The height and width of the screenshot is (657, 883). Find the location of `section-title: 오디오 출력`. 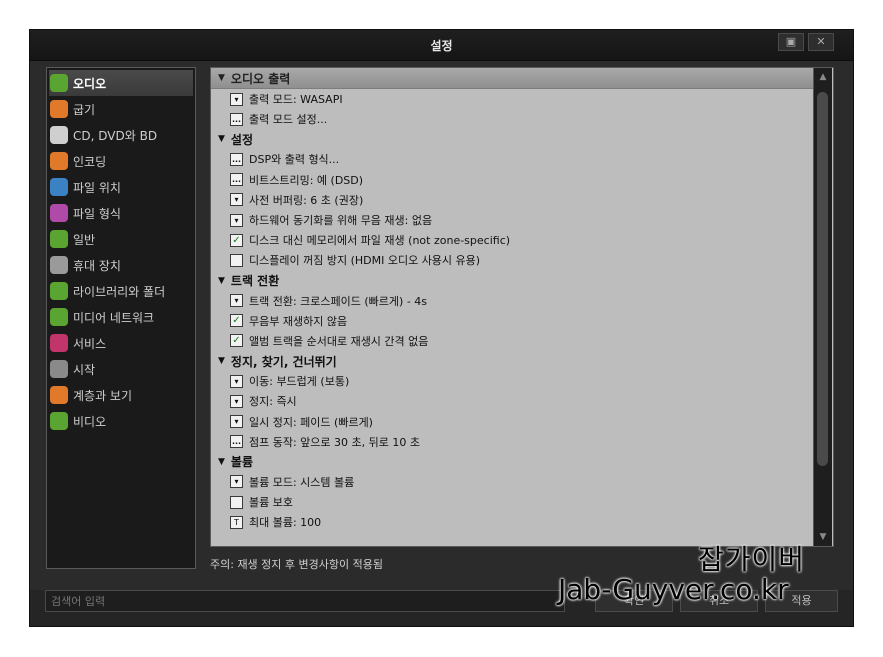

section-title: 오디오 출력 is located at coordinates (260, 78).